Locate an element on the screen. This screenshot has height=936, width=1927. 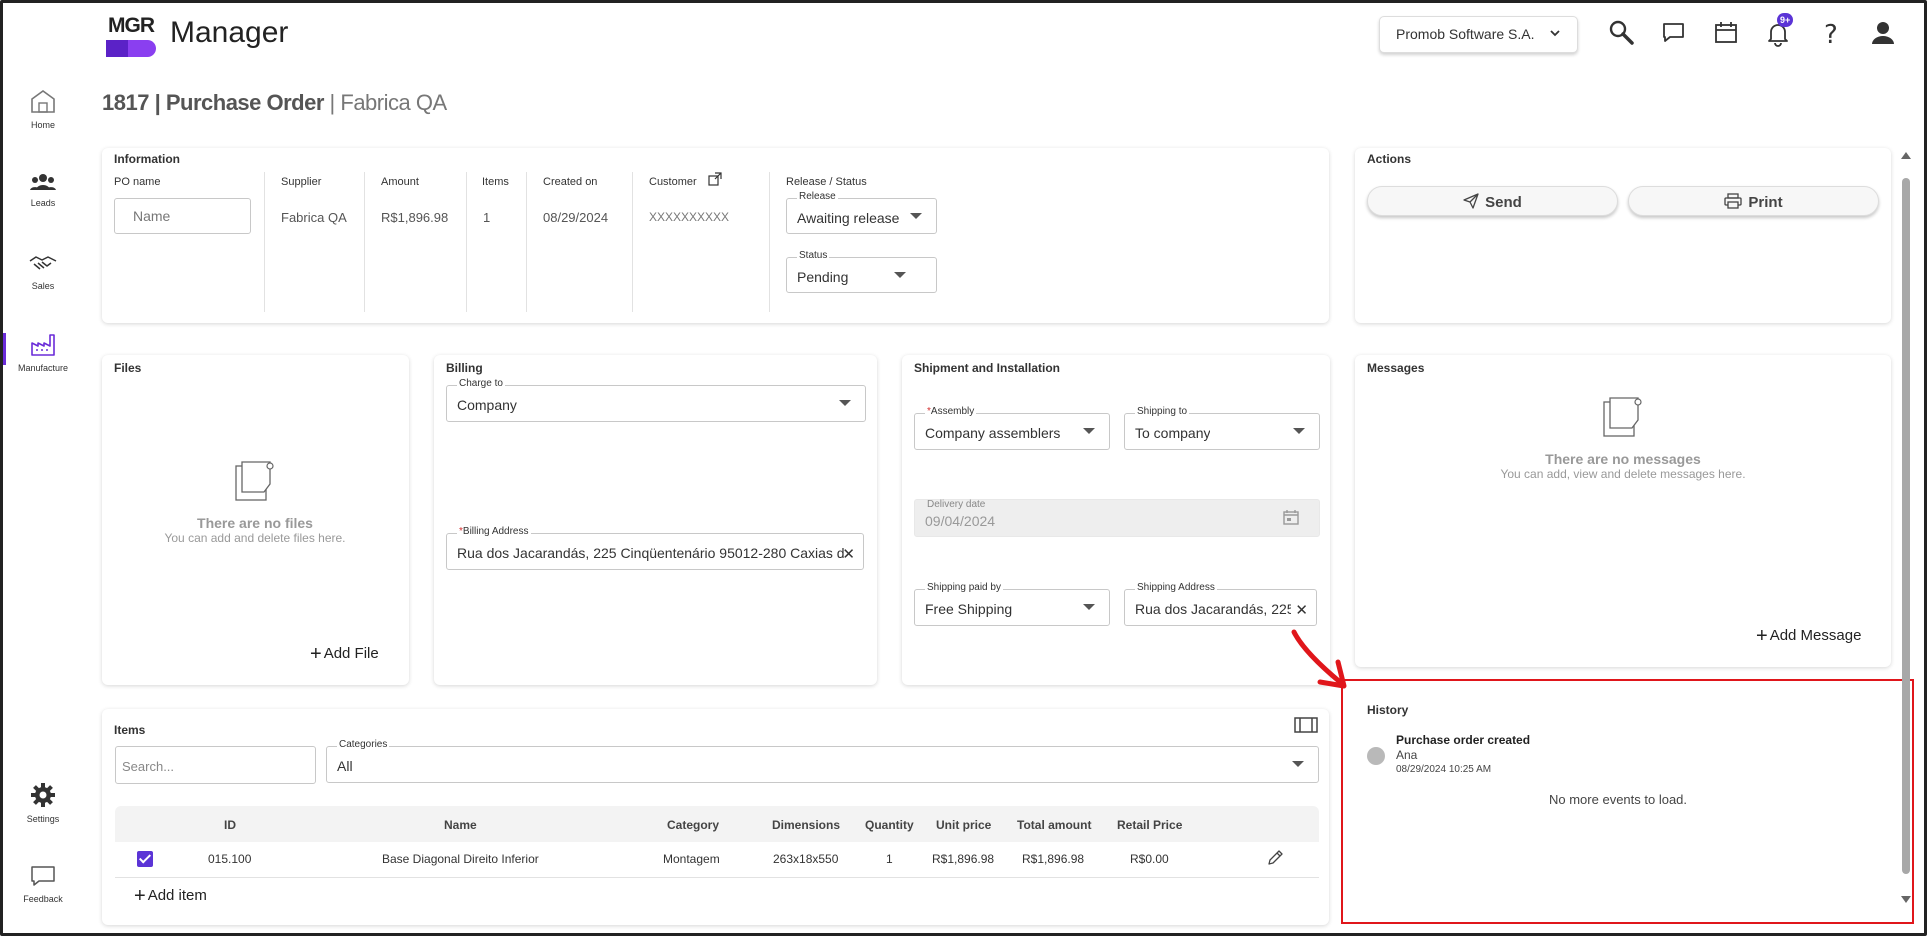
status-label: Status is located at coordinates (813, 255).